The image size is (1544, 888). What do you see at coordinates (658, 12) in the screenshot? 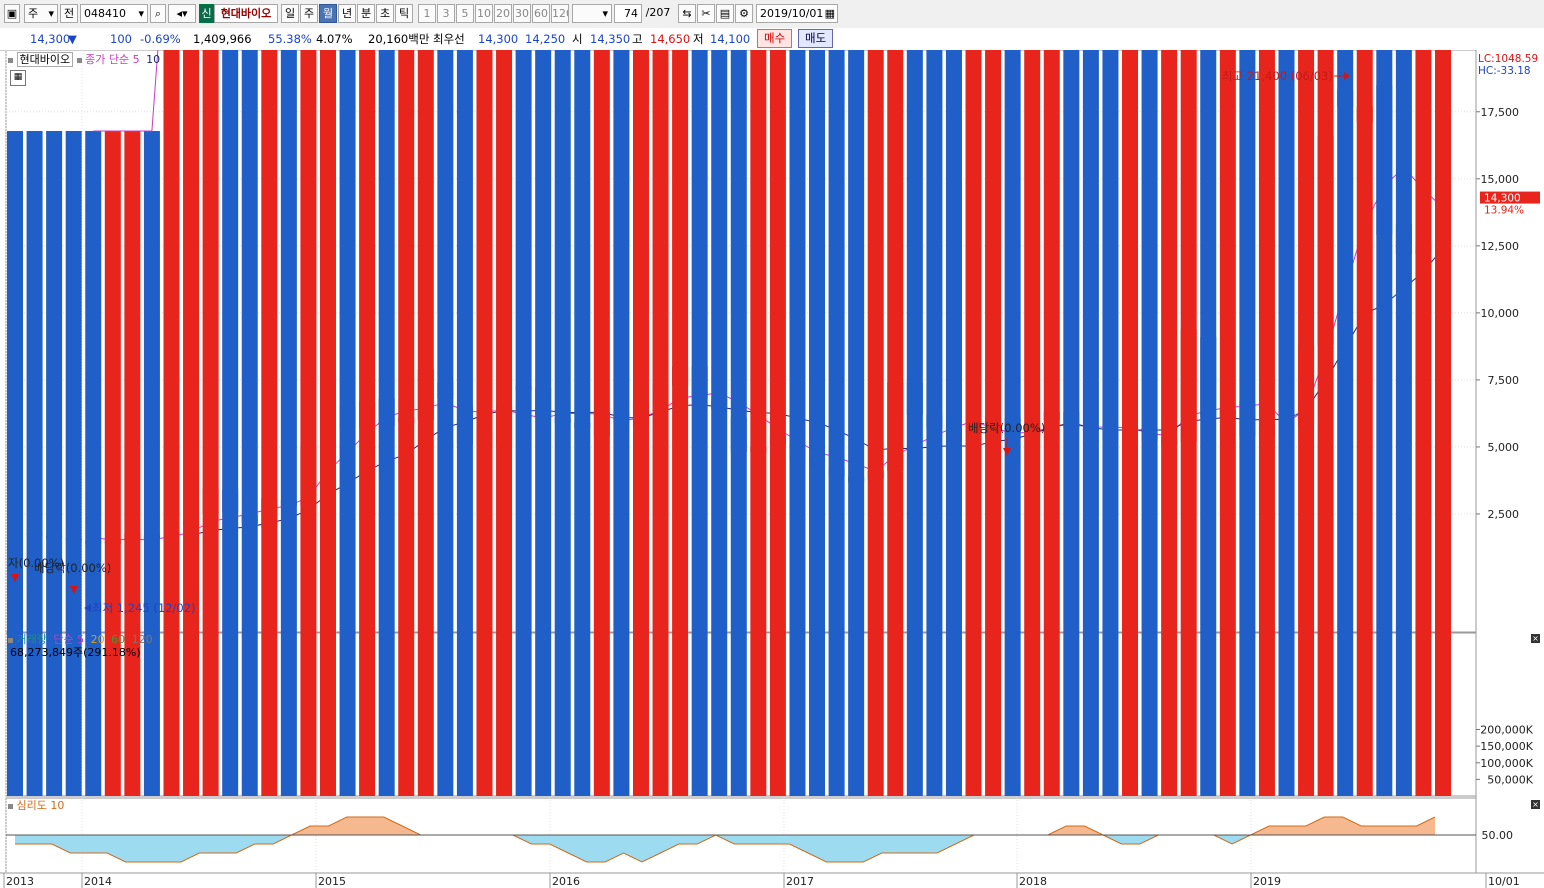
I see `count-total: /207` at bounding box center [658, 12].